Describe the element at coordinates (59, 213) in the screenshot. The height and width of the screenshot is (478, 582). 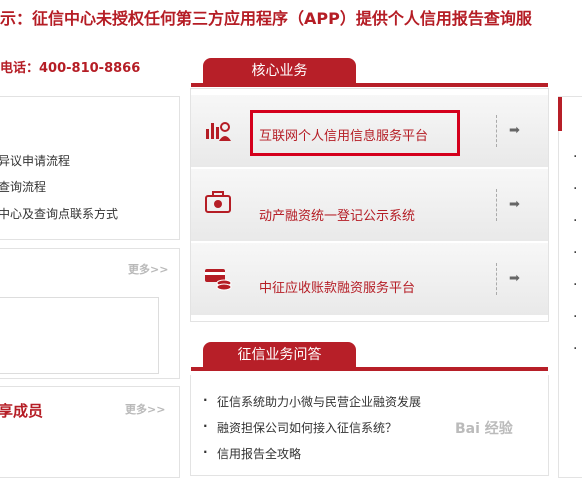
I see `process-link-contact: 中心及查询点联系方式` at that location.